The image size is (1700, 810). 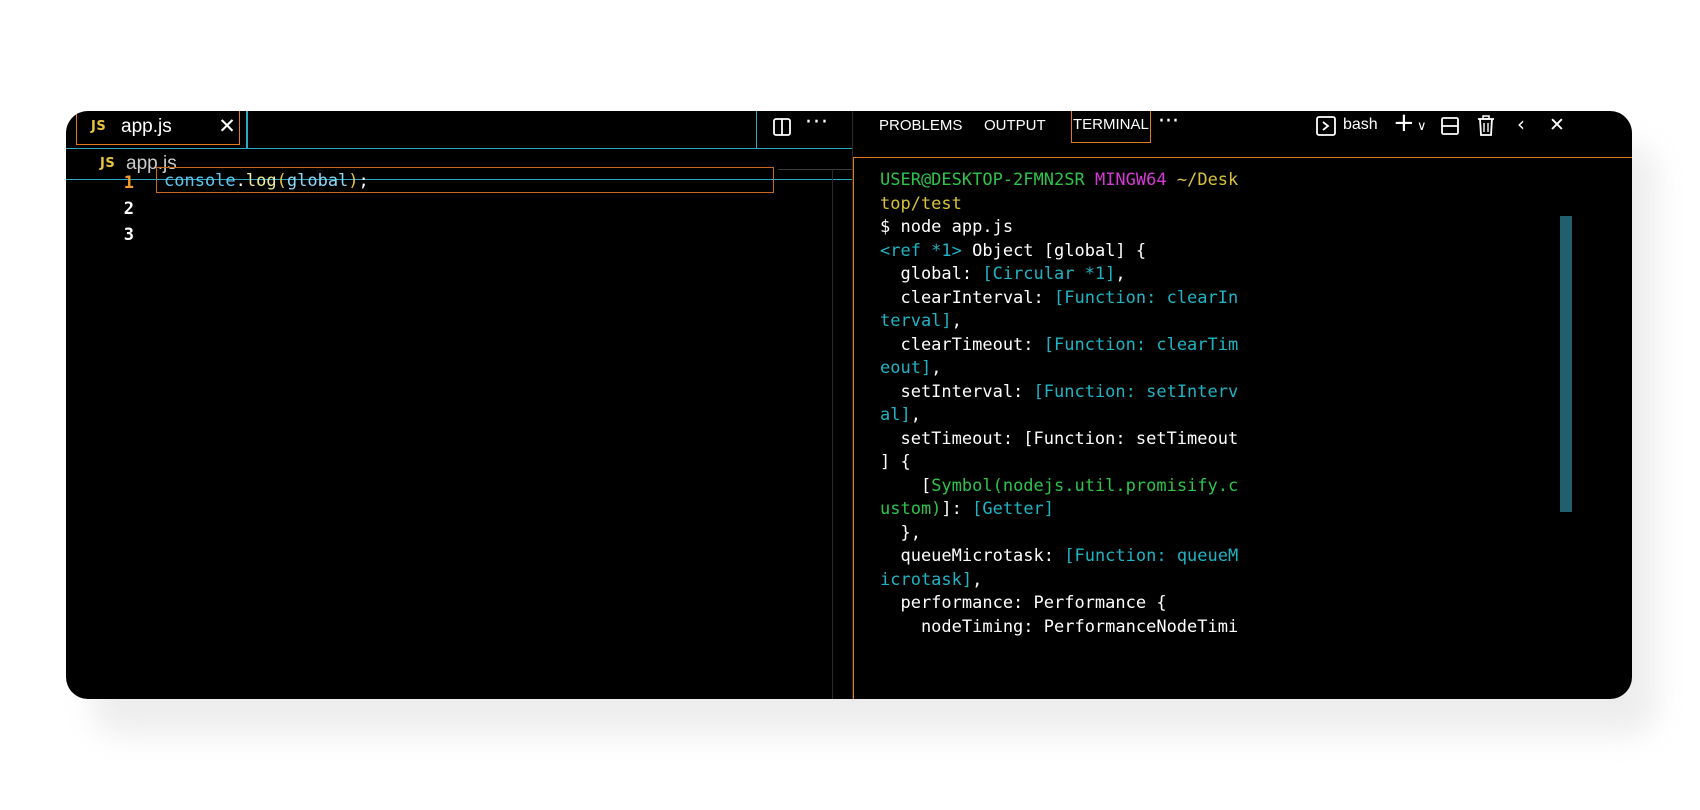 What do you see at coordinates (1111, 127) in the screenshot?
I see `tab-terminal: TERMINAL` at bounding box center [1111, 127].